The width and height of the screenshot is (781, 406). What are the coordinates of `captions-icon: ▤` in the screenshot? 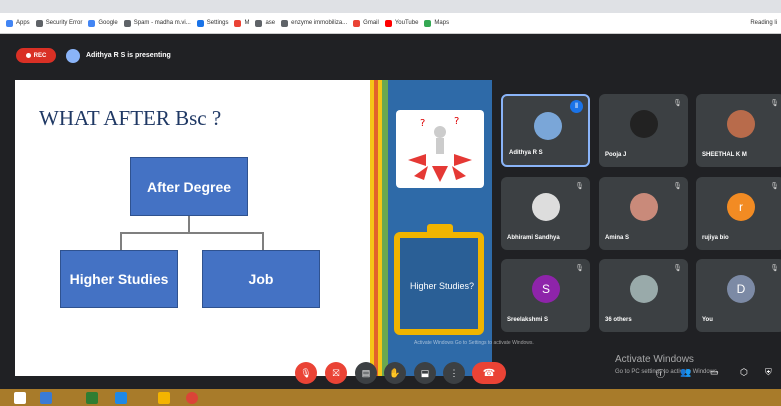 It's located at (366, 372).